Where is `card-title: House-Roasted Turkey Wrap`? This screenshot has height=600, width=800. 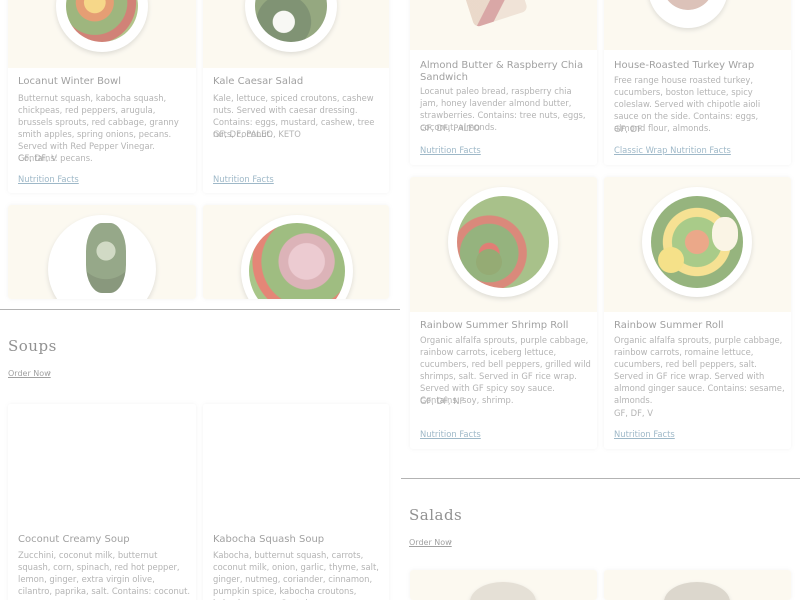 card-title: House-Roasted Turkey Wrap is located at coordinates (684, 65).